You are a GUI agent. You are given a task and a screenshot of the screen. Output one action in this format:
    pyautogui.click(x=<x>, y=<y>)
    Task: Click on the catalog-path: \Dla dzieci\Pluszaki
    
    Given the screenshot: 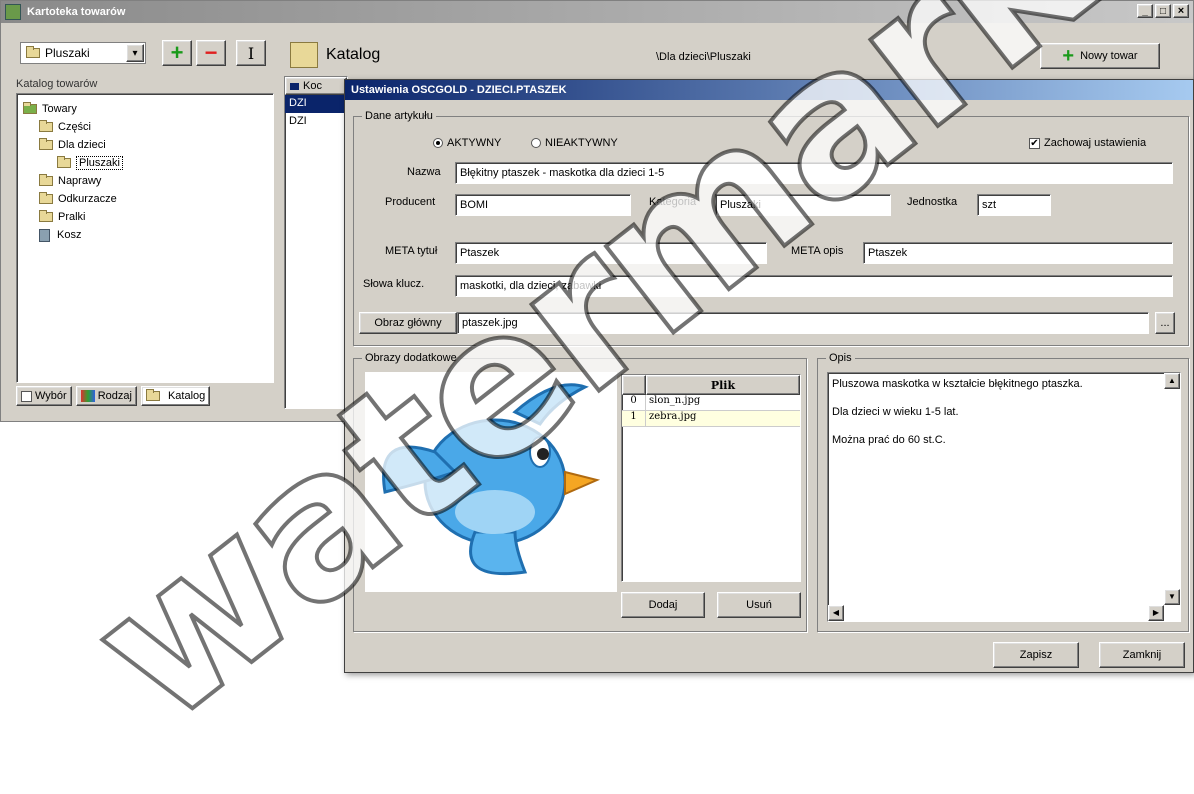 What is the action you would take?
    pyautogui.click(x=703, y=57)
    